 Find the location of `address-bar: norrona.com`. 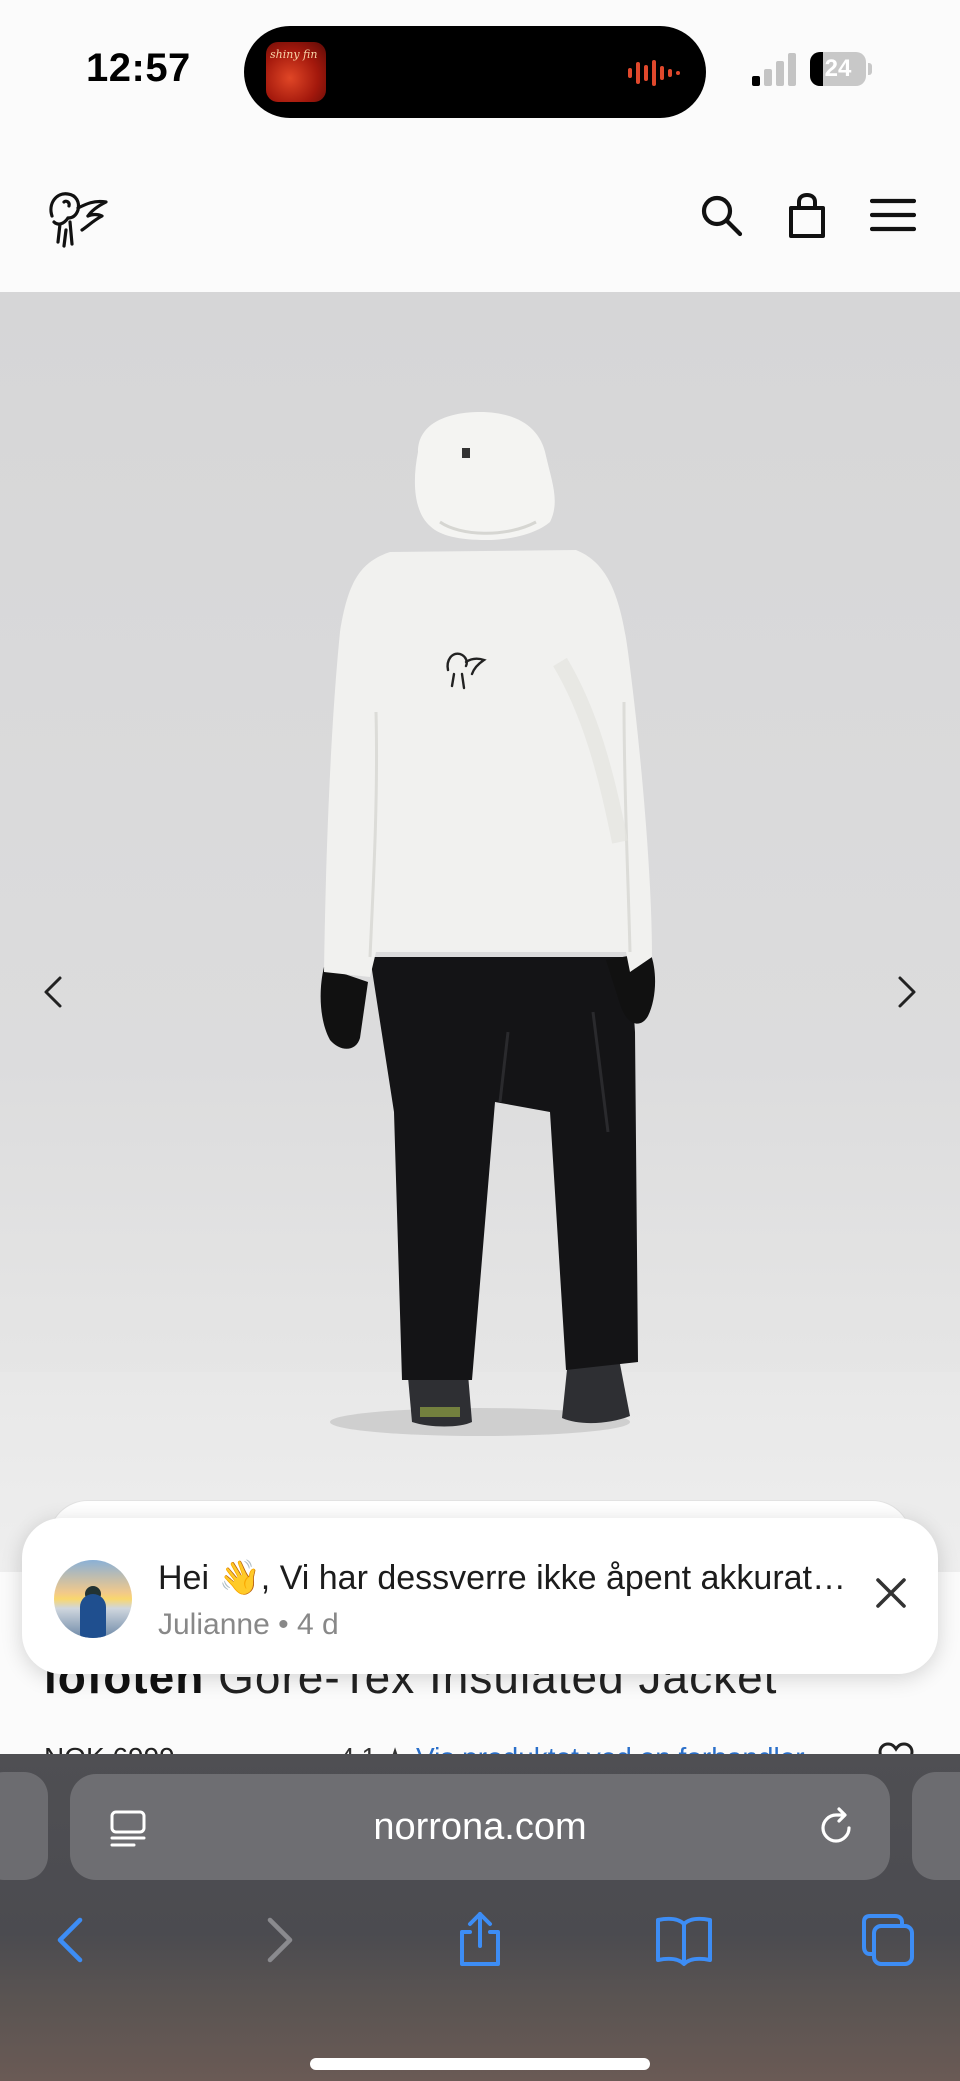

address-bar: norrona.com is located at coordinates (480, 1827).